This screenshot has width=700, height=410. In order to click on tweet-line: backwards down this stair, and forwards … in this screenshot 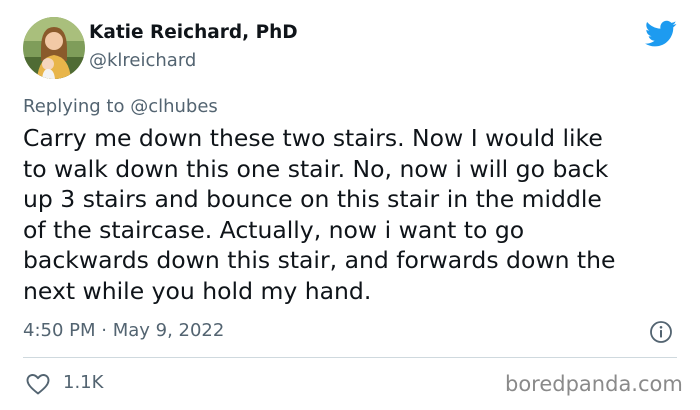, I will do `click(319, 260)`.